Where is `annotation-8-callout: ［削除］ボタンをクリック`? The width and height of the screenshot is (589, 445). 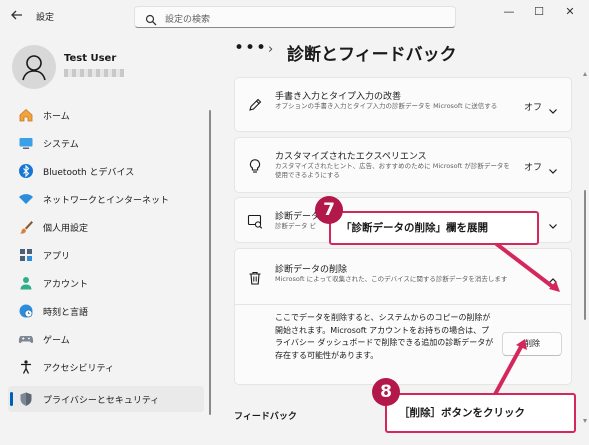
annotation-8-callout: ［削除］ボタンをクリック is located at coordinates (480, 413).